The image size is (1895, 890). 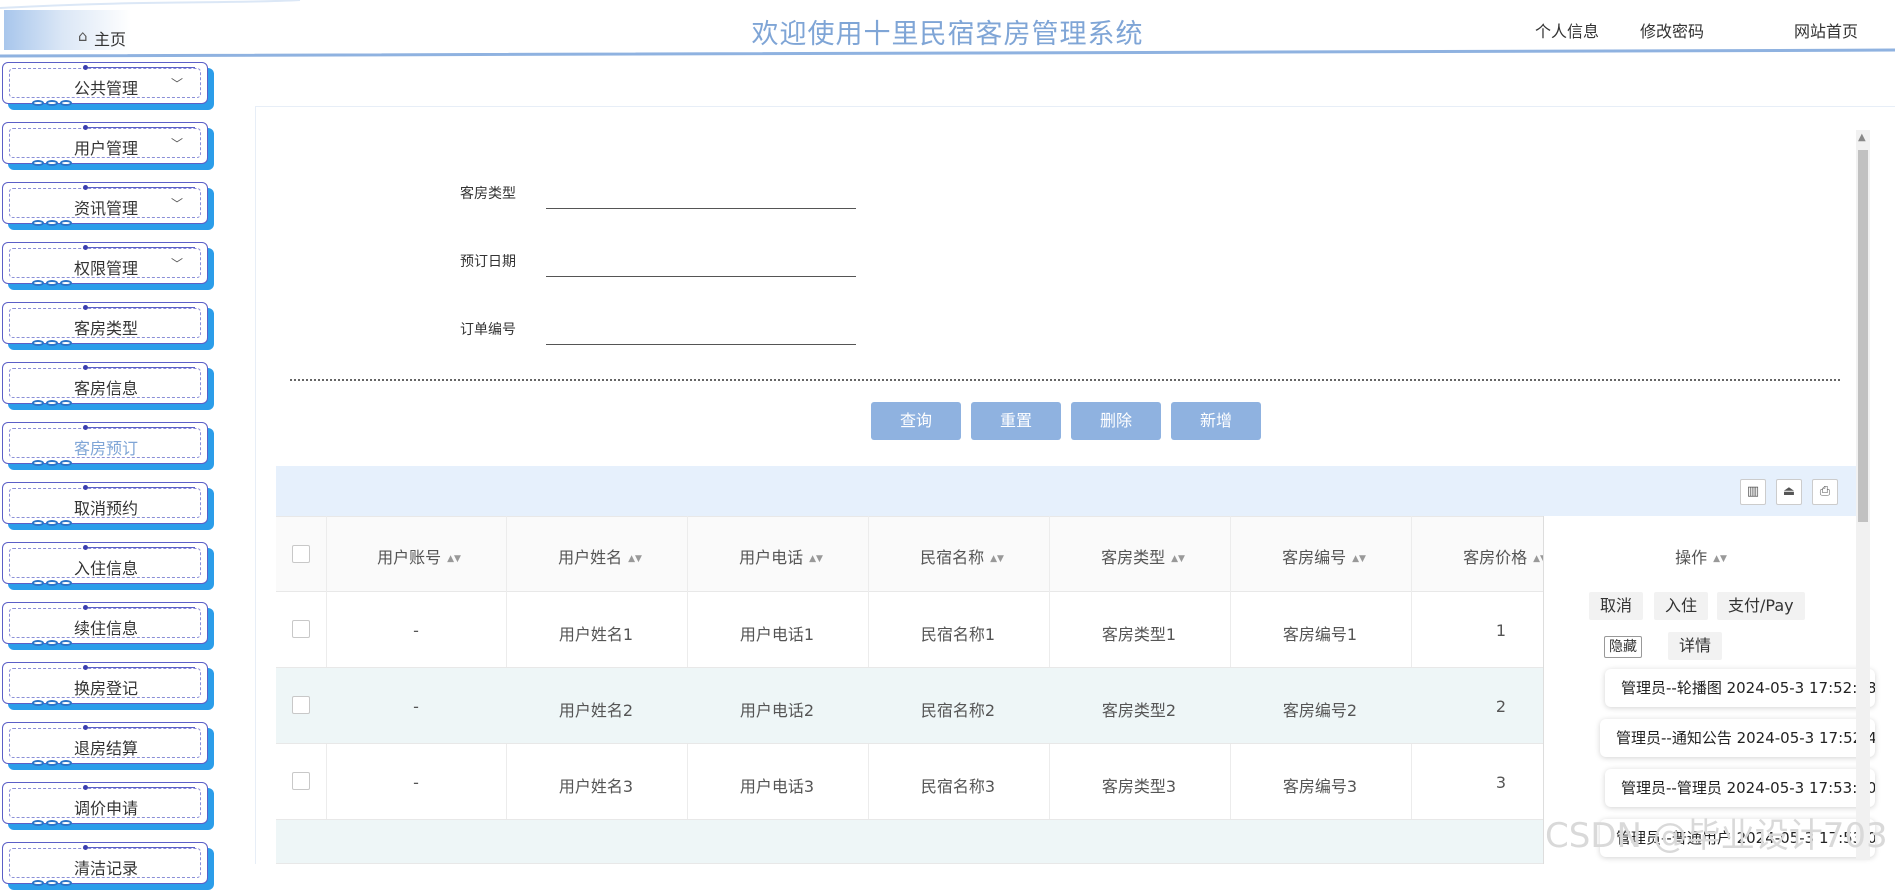 I want to click on menu-card: 客房类型, so click(x=105, y=323).